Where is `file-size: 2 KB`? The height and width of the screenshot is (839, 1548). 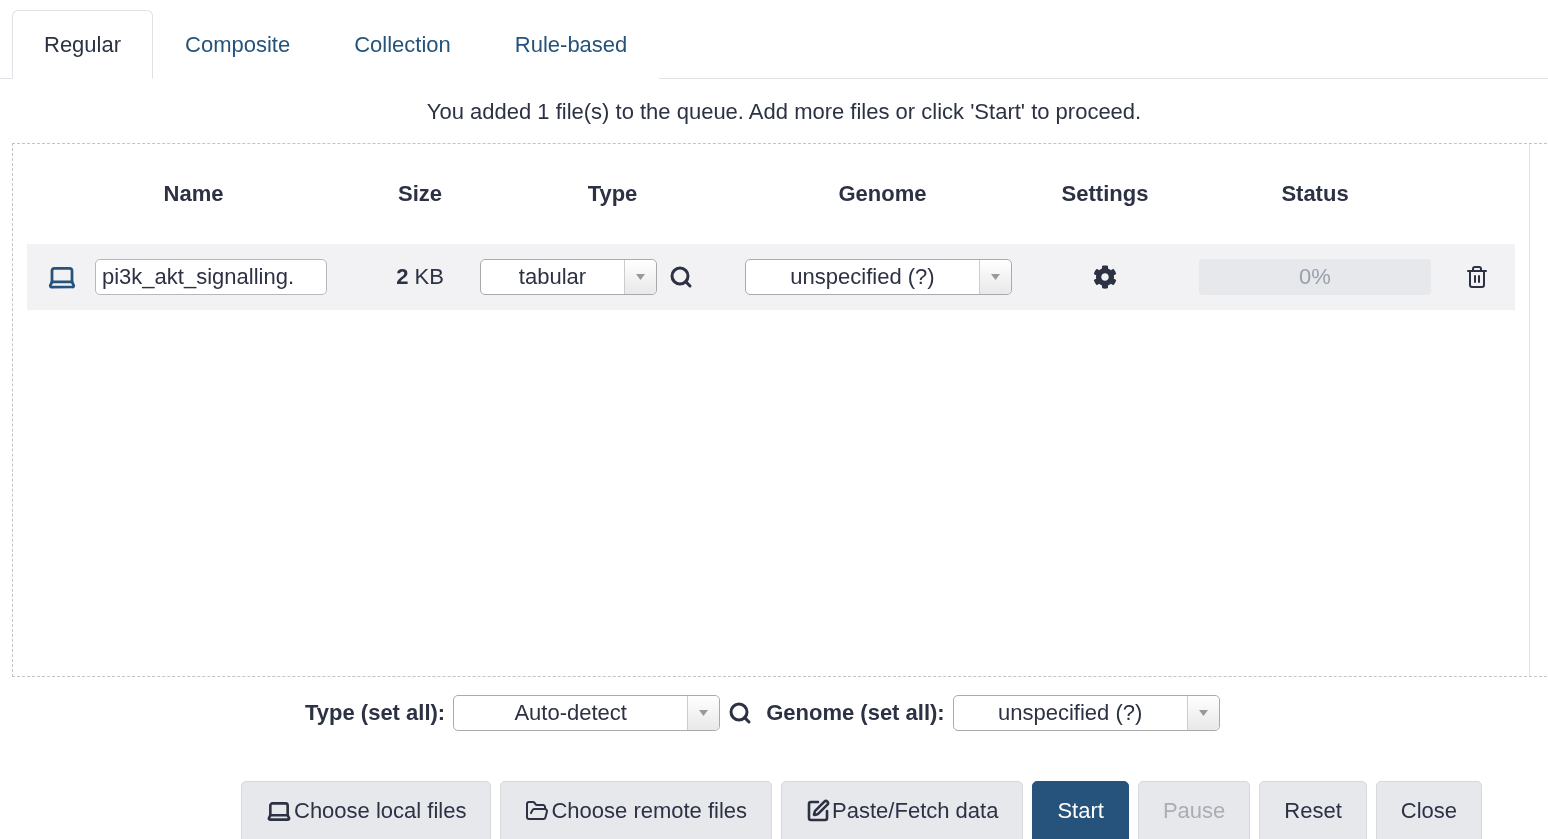
file-size: 2 KB is located at coordinates (420, 277).